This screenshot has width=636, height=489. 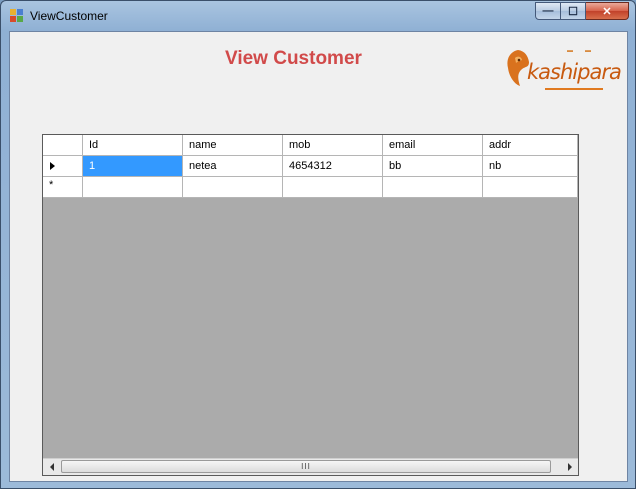 I want to click on column-header-name: name, so click(x=233, y=145).